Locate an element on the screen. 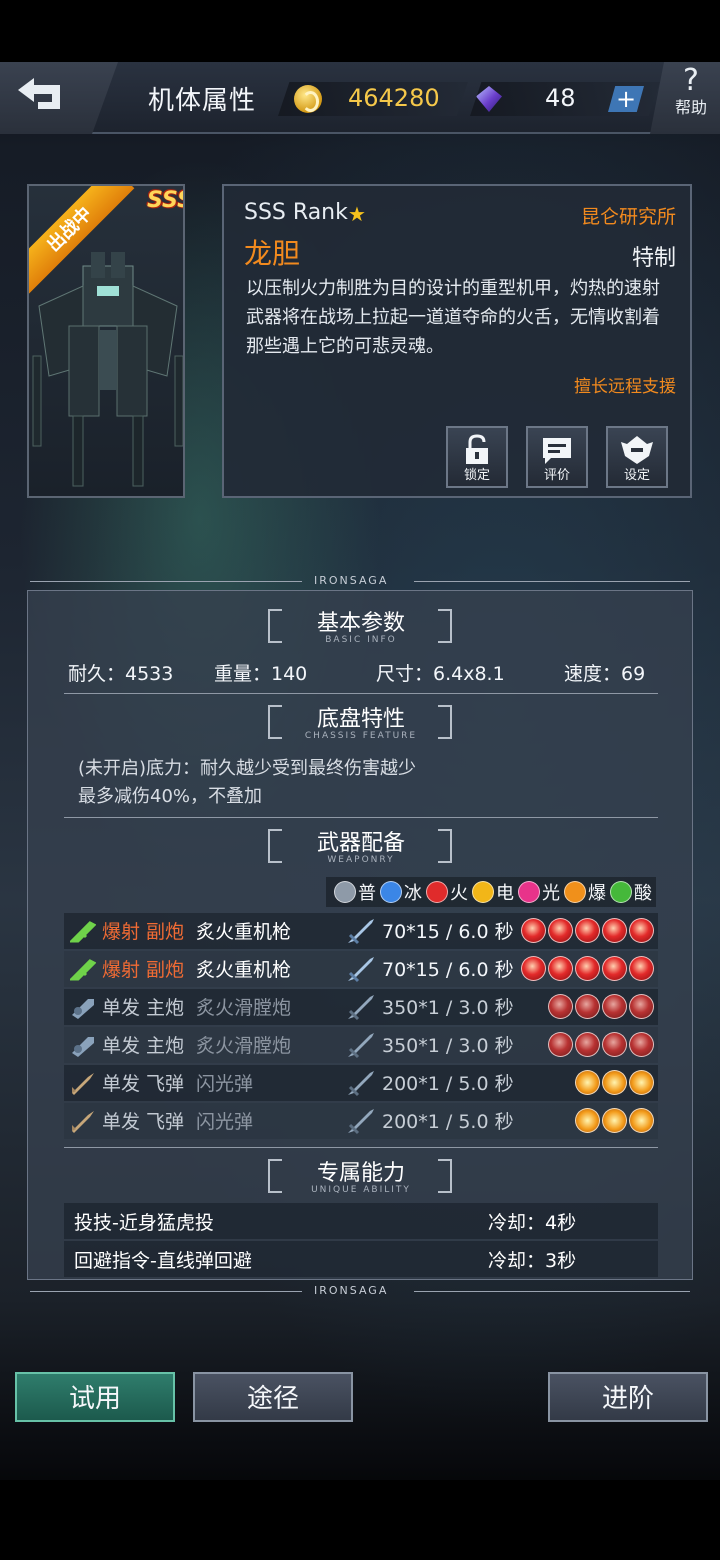 The height and width of the screenshot is (1560, 720). chassis-line: 最多减伤40%，不叠加 is located at coordinates (170, 796).